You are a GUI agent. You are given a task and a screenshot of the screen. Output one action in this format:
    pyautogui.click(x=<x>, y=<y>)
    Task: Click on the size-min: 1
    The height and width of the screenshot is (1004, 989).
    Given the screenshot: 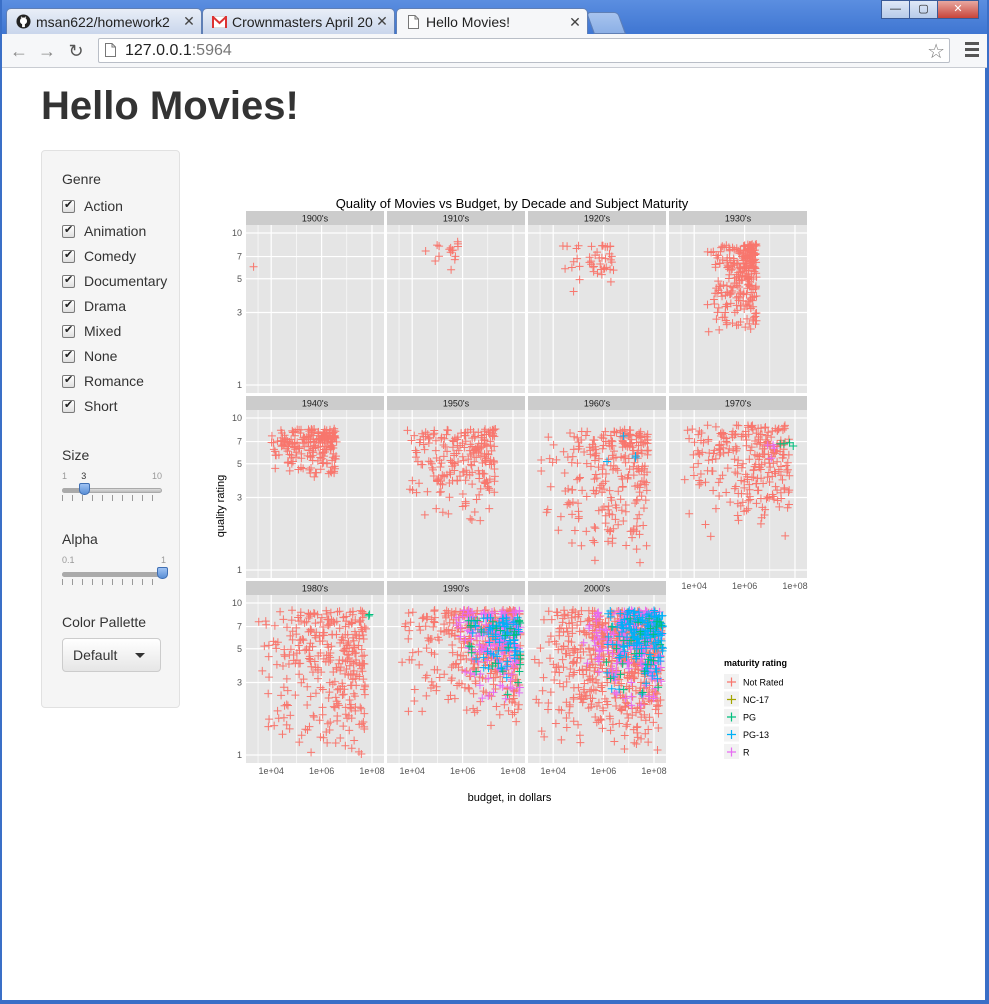 What is the action you would take?
    pyautogui.click(x=65, y=476)
    